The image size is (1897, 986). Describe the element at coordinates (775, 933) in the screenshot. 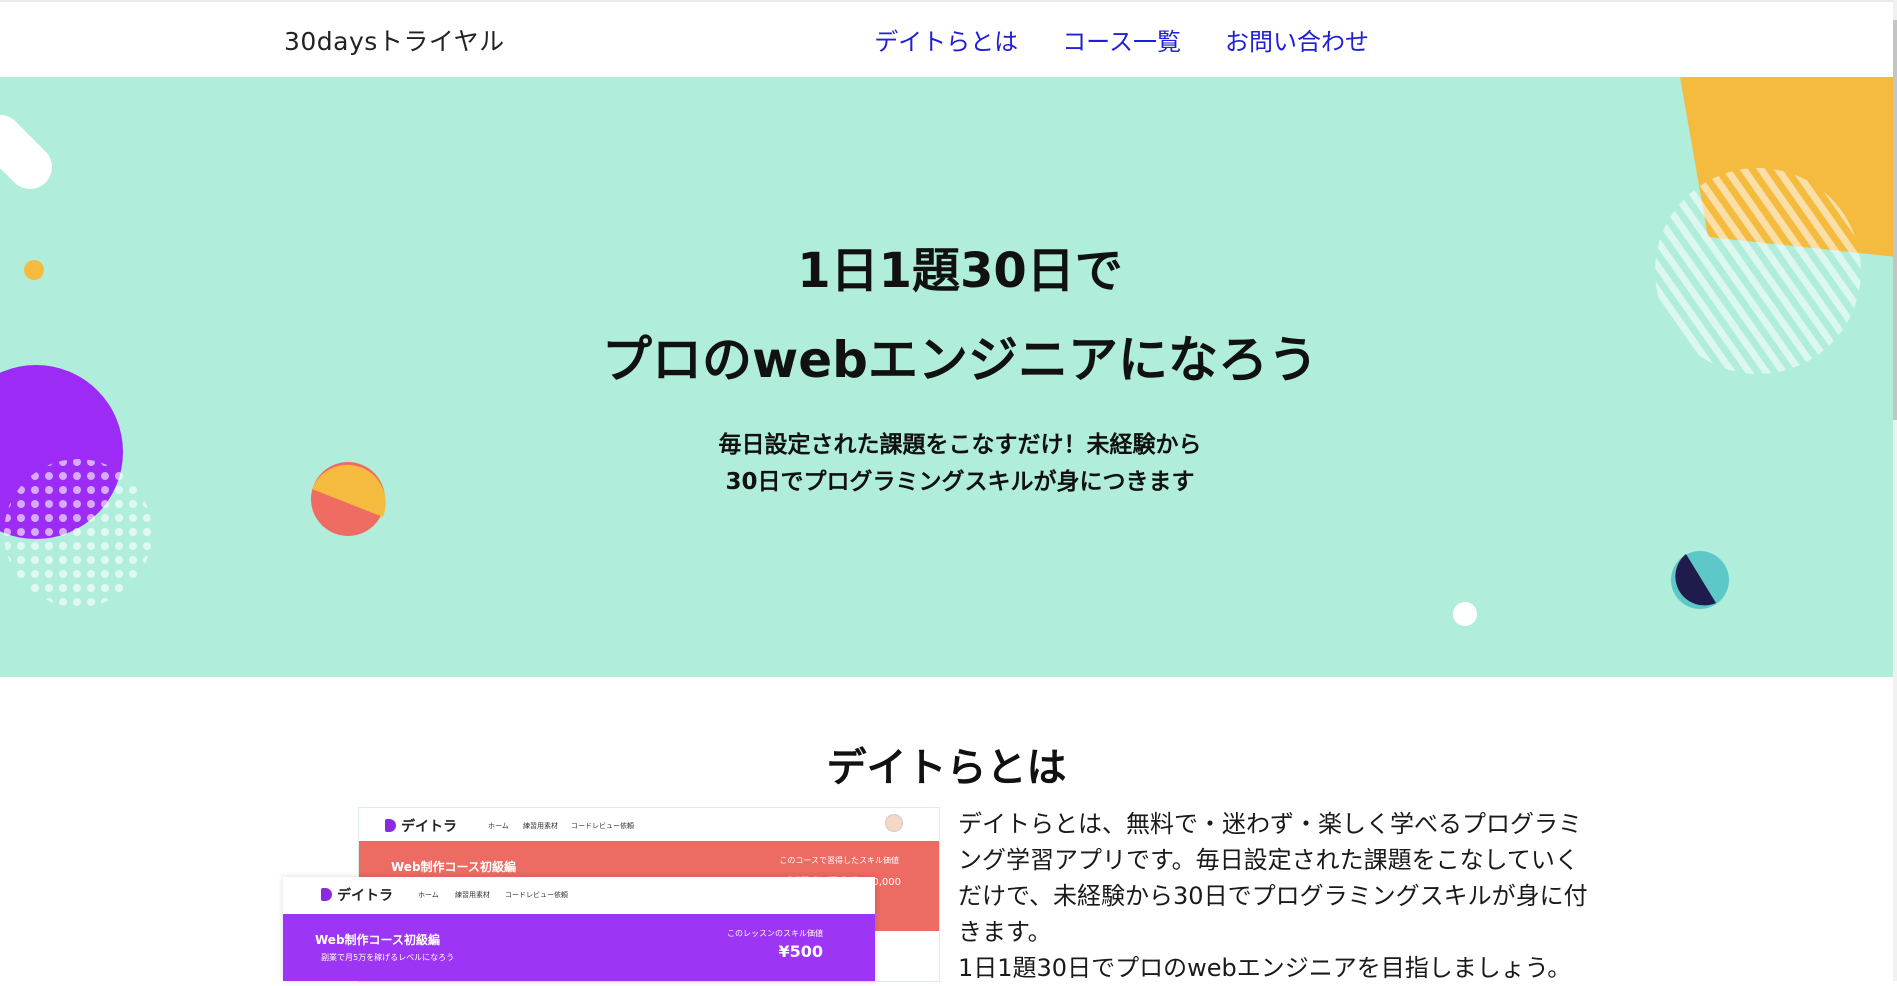

I see `skill-value-label: このレッスンのスキル価値` at that location.